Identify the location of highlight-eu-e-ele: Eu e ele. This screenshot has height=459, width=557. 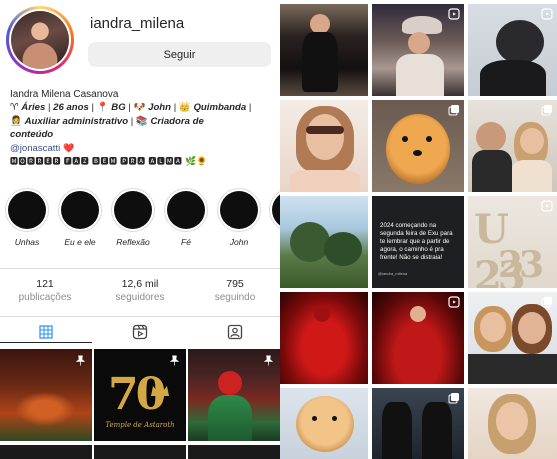
(80, 217).